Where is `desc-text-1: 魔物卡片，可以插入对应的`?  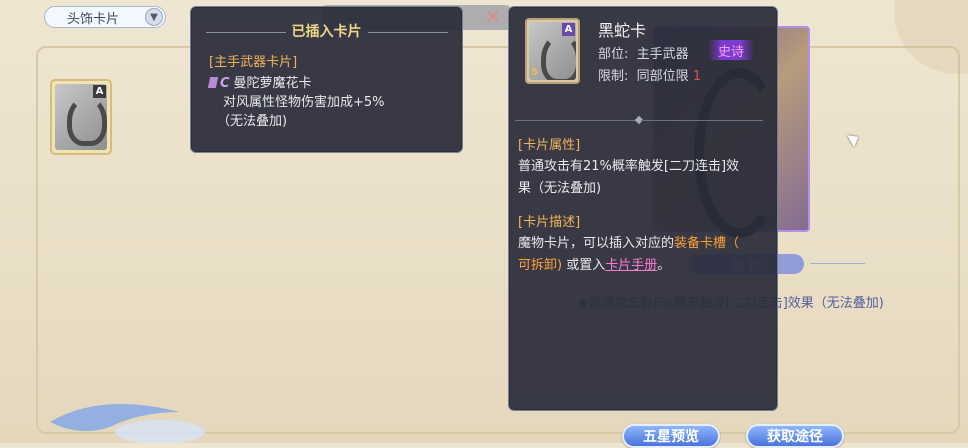
desc-text-1: 魔物卡片，可以插入对应的 is located at coordinates (596, 243).